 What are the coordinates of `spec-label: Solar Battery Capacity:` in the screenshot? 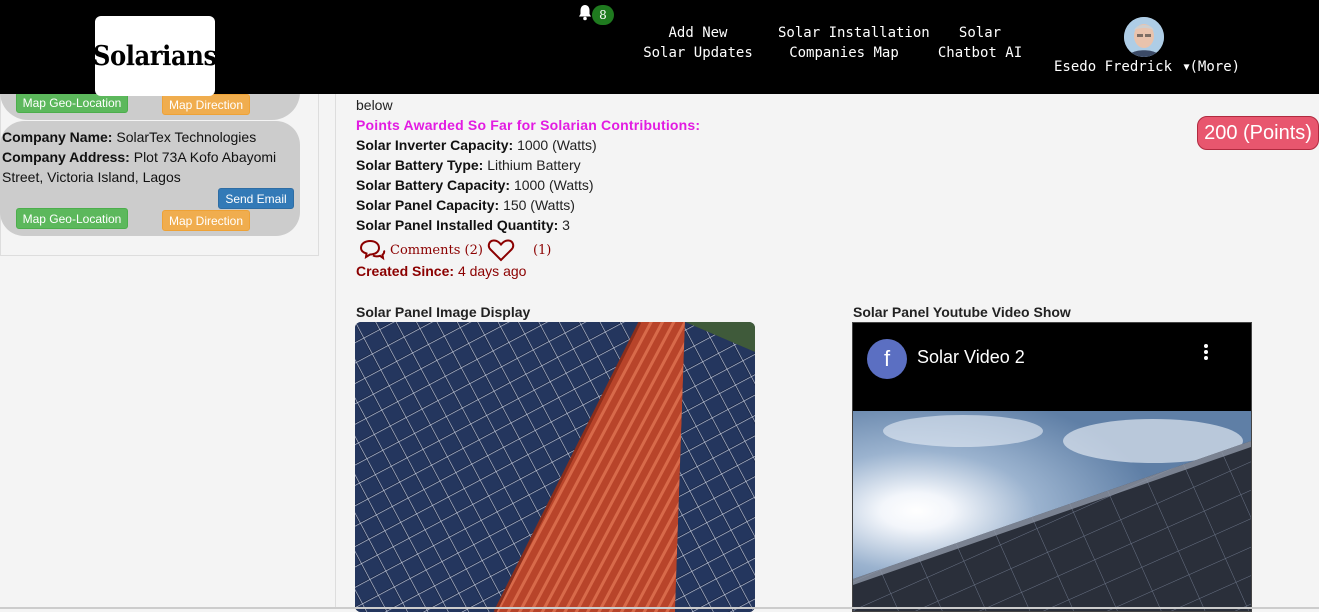 It's located at (433, 185).